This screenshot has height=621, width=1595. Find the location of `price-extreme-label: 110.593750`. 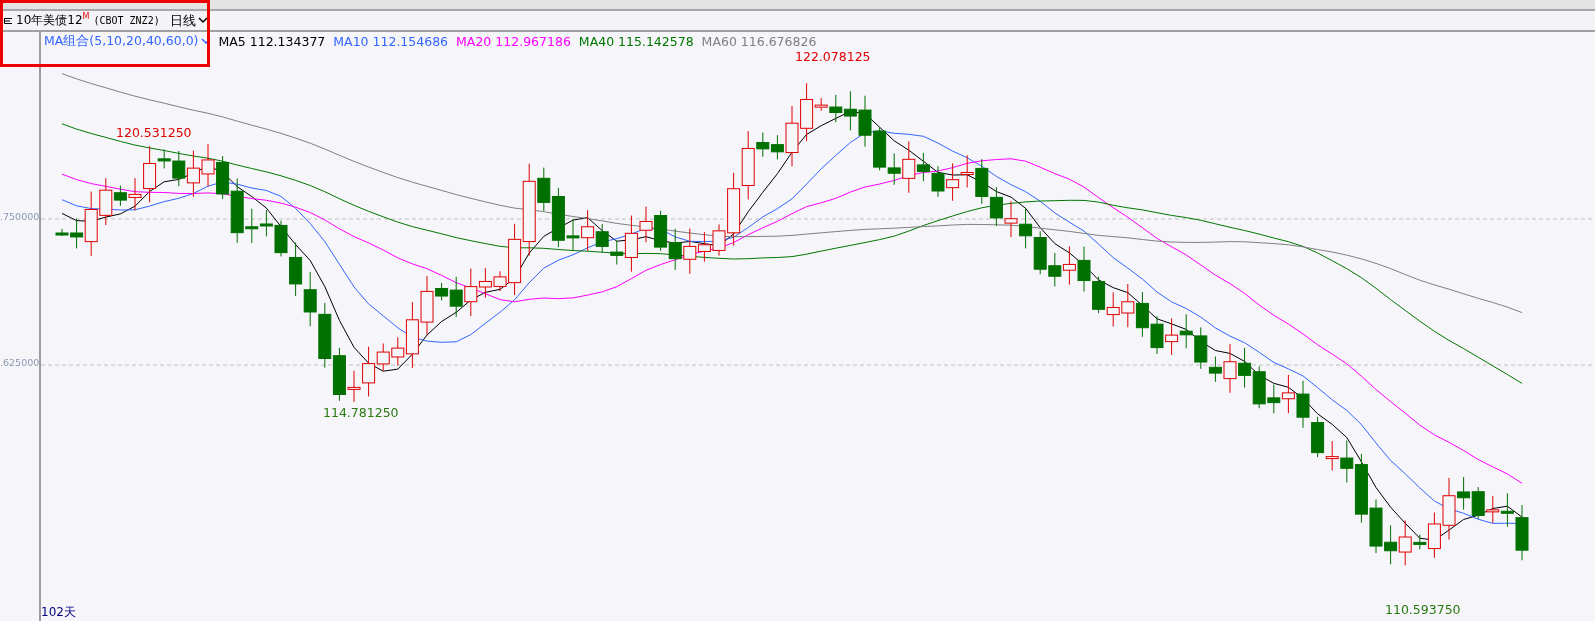

price-extreme-label: 110.593750 is located at coordinates (1423, 609).